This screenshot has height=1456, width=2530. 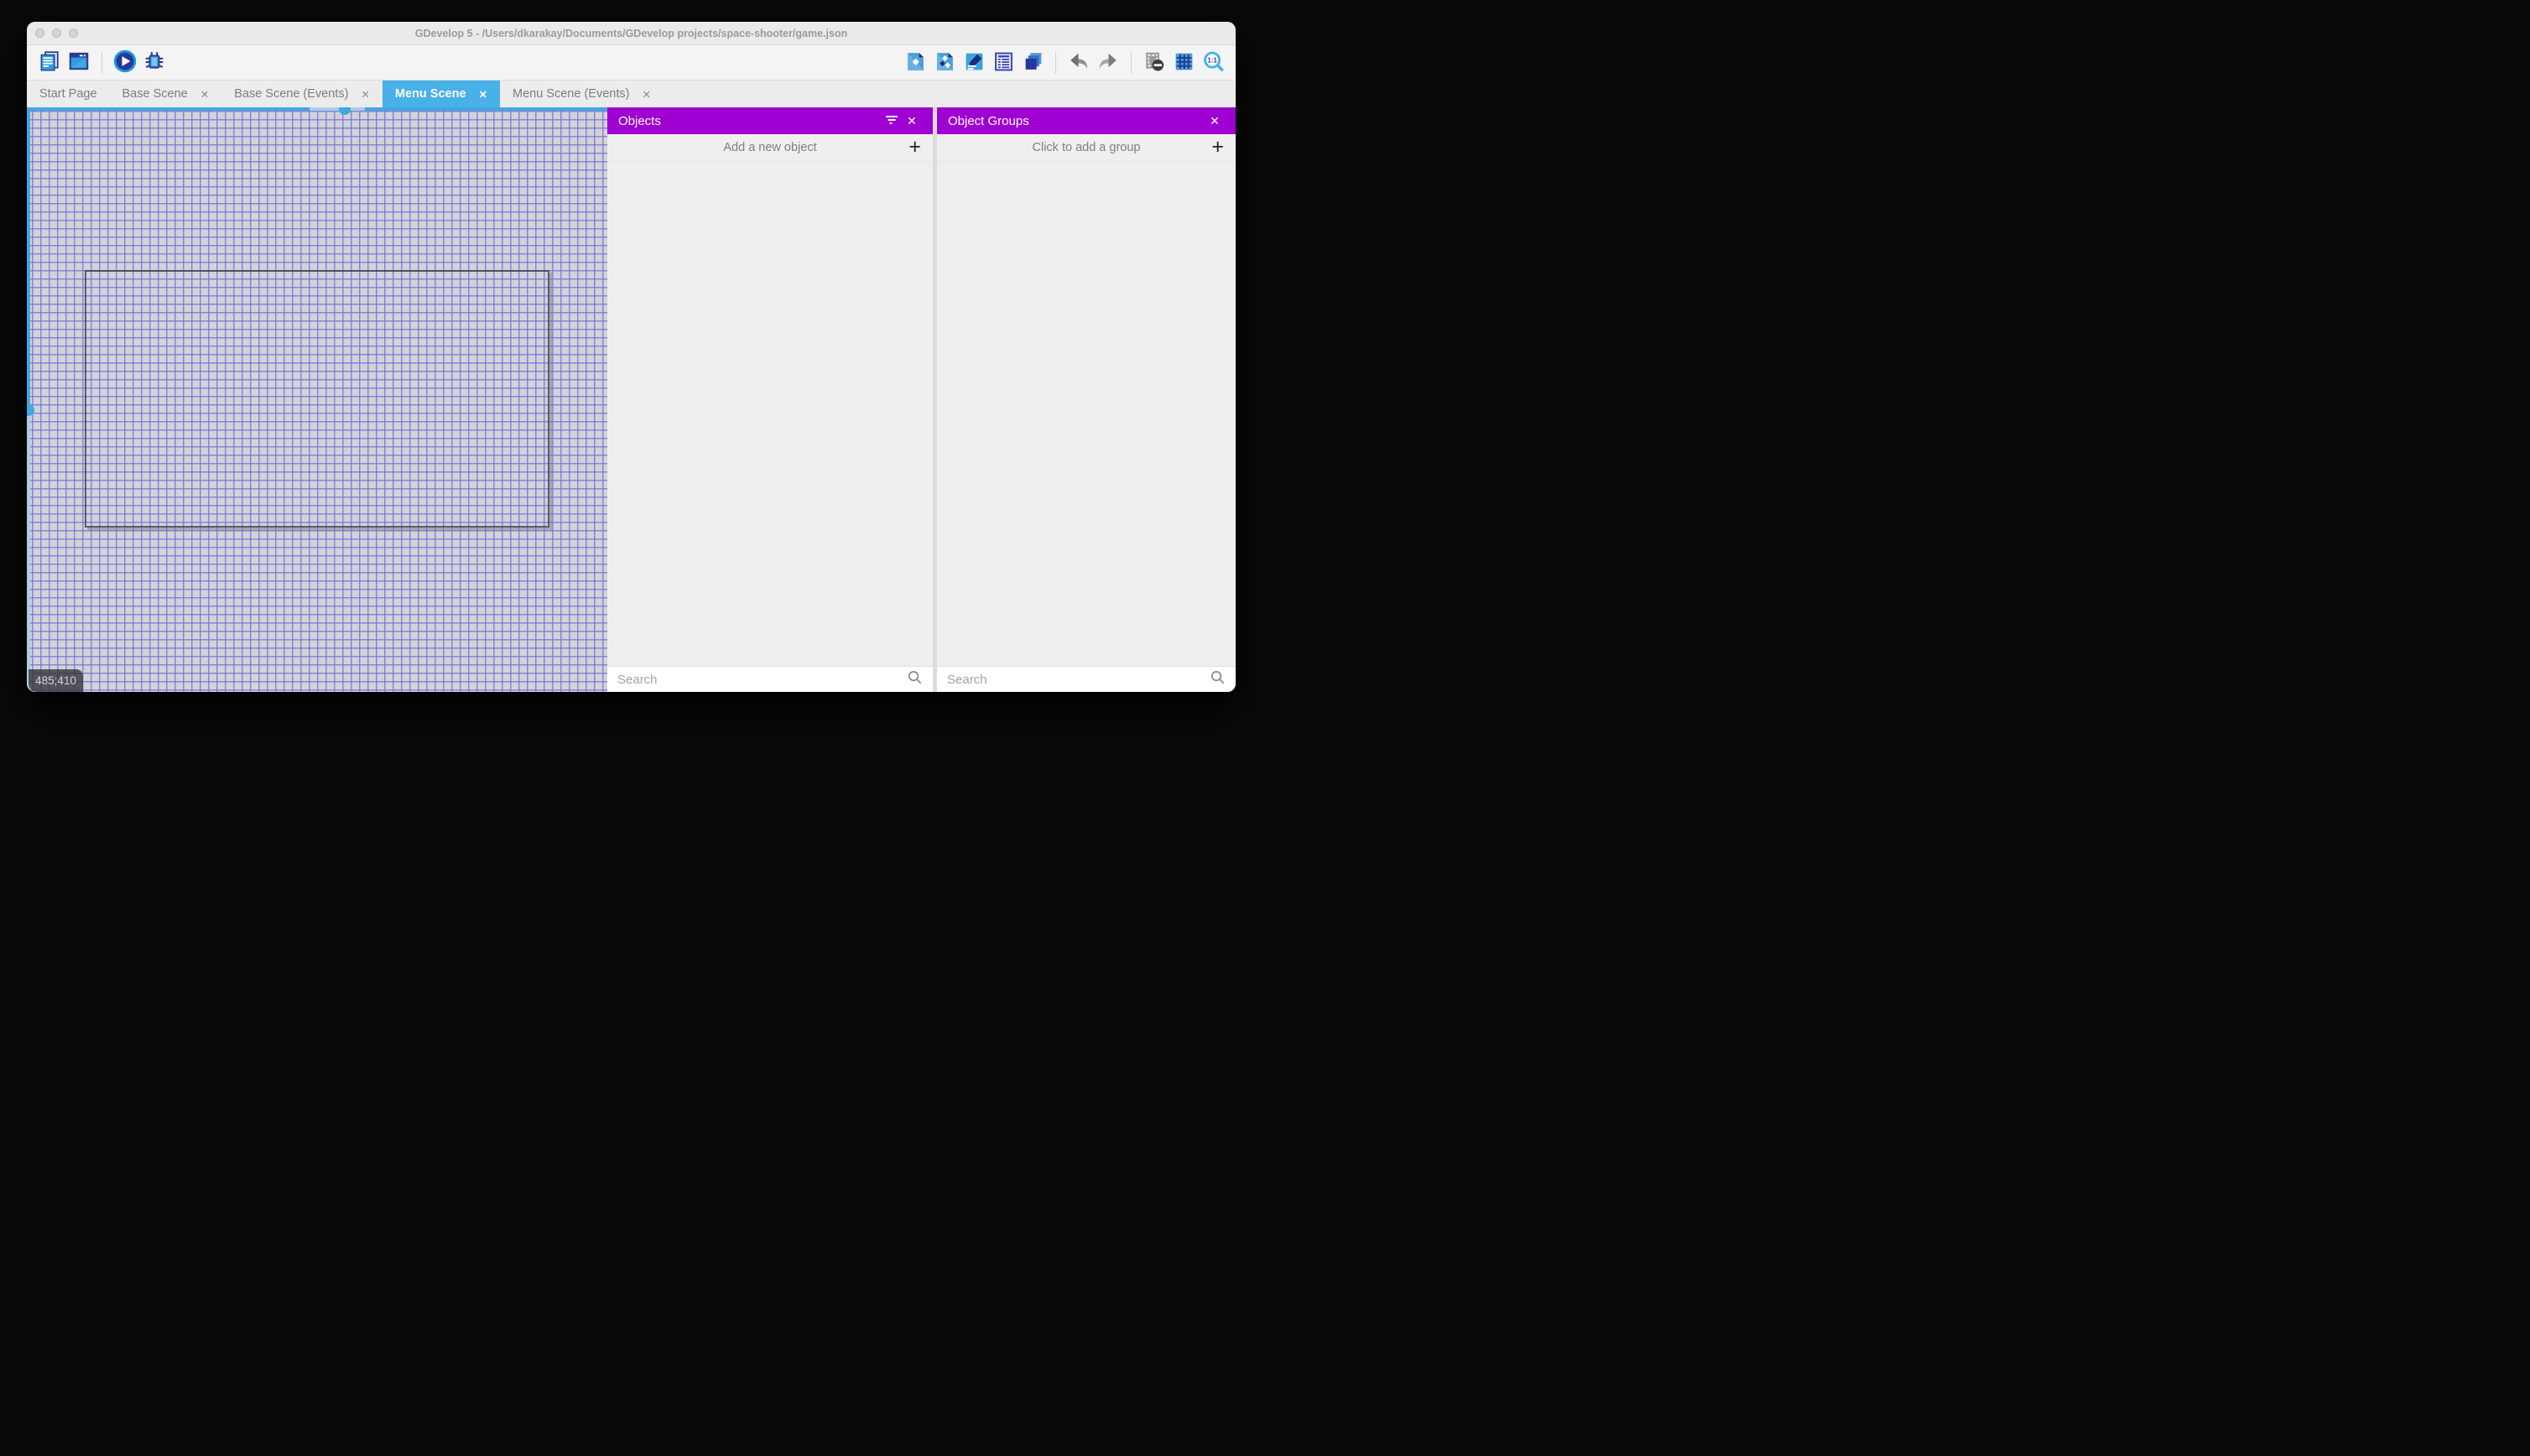 I want to click on vertical-scrollbar-track, so click(x=28, y=551).